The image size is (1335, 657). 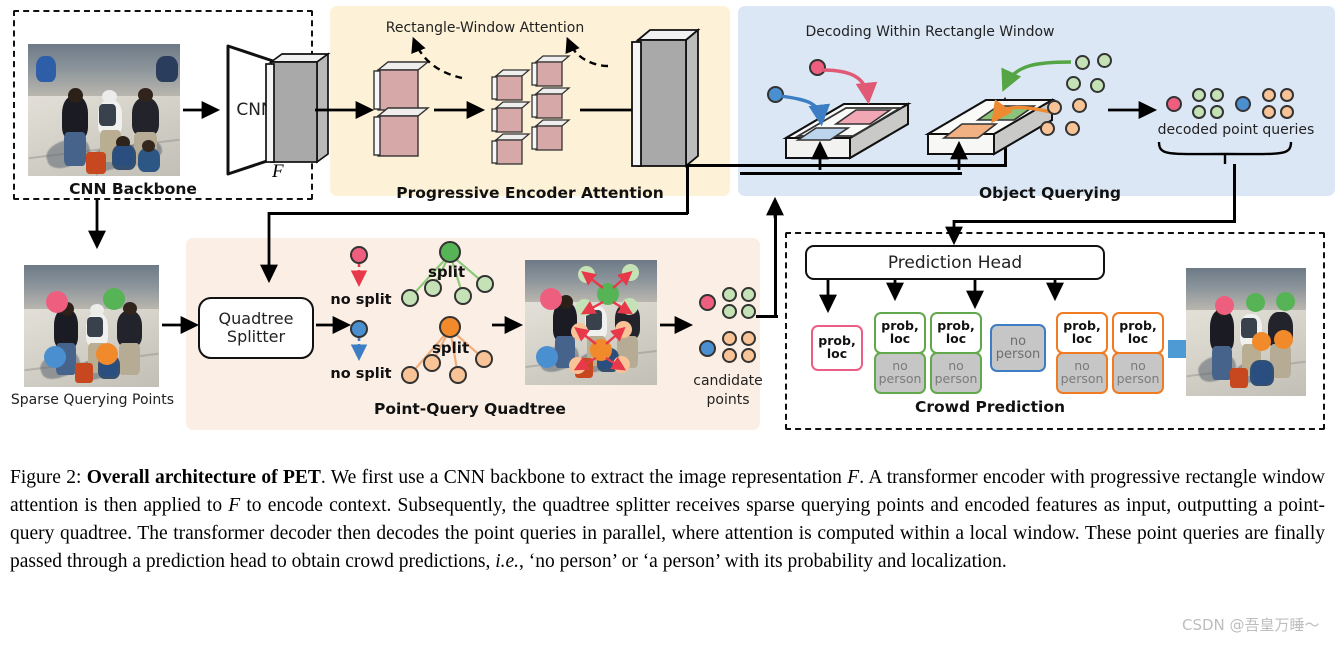 I want to click on link-candidate-to-querying-v, so click(x=775, y=263).